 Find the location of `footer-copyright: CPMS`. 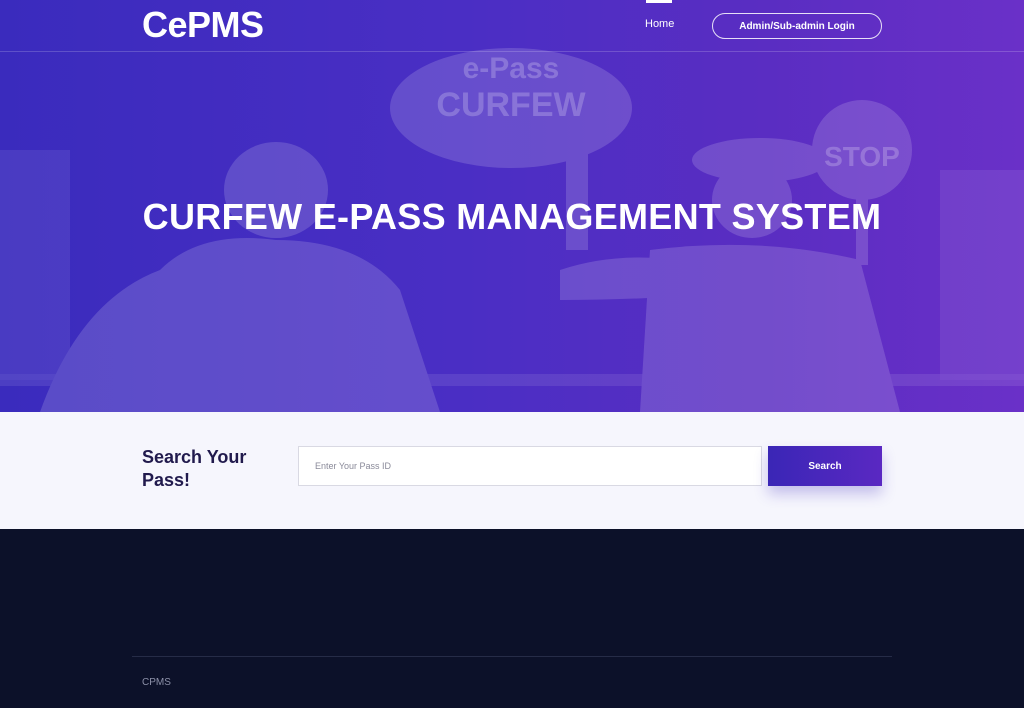

footer-copyright: CPMS is located at coordinates (156, 682).